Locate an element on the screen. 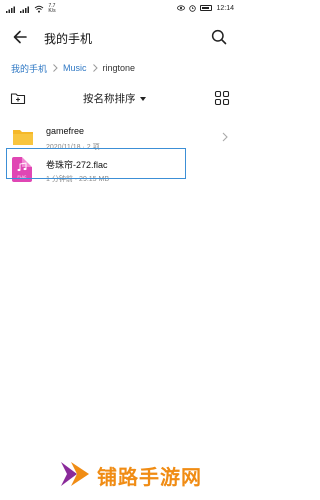 Image resolution: width=320 pixels, height=500 pixels. item-meta: 2020/11/18 · 2 项 is located at coordinates (73, 147).